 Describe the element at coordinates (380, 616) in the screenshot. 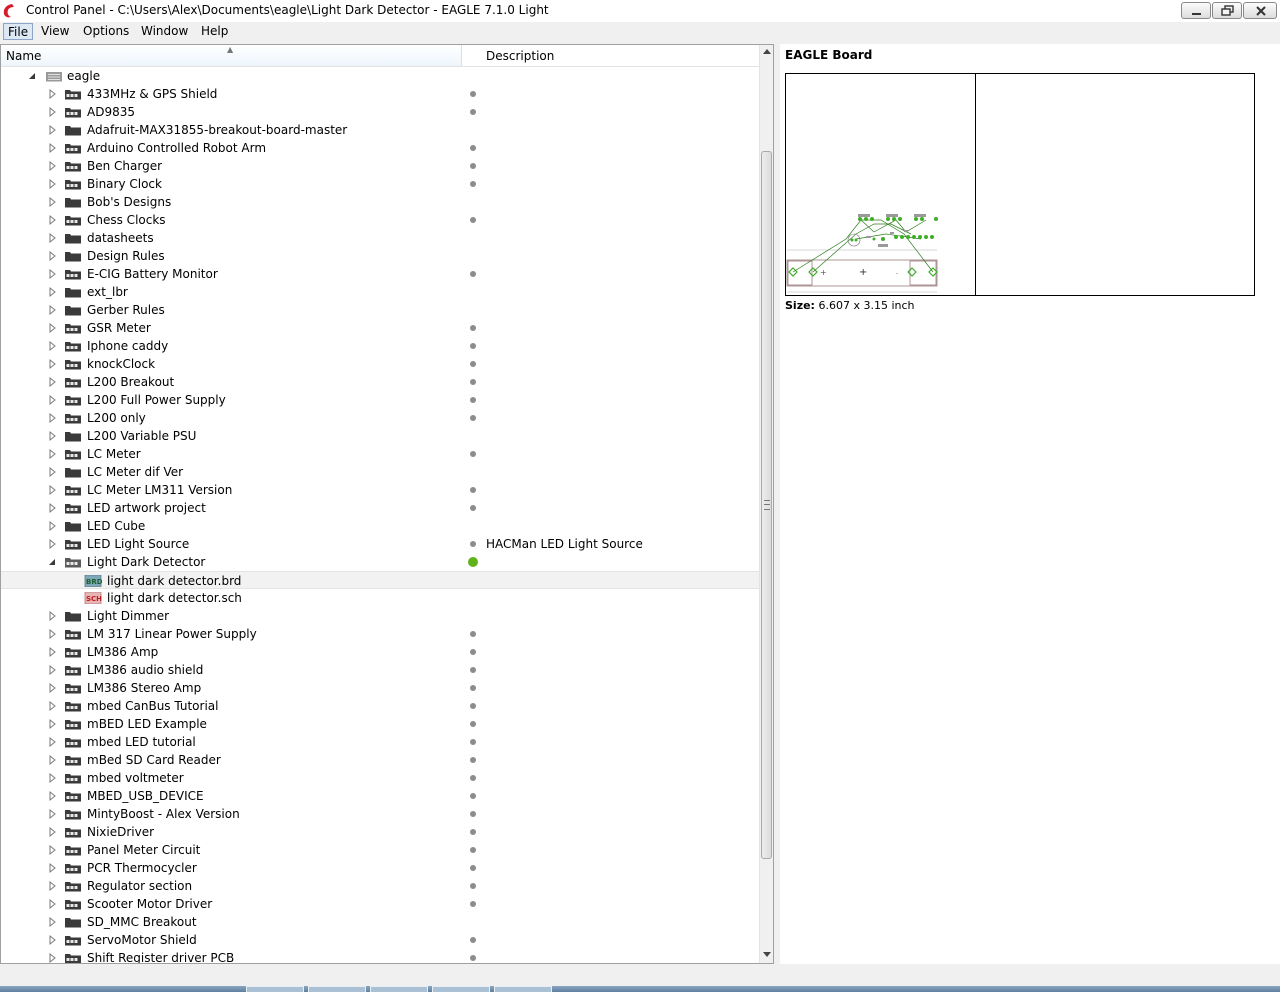

I see `tree-item: Light Dimmer` at that location.